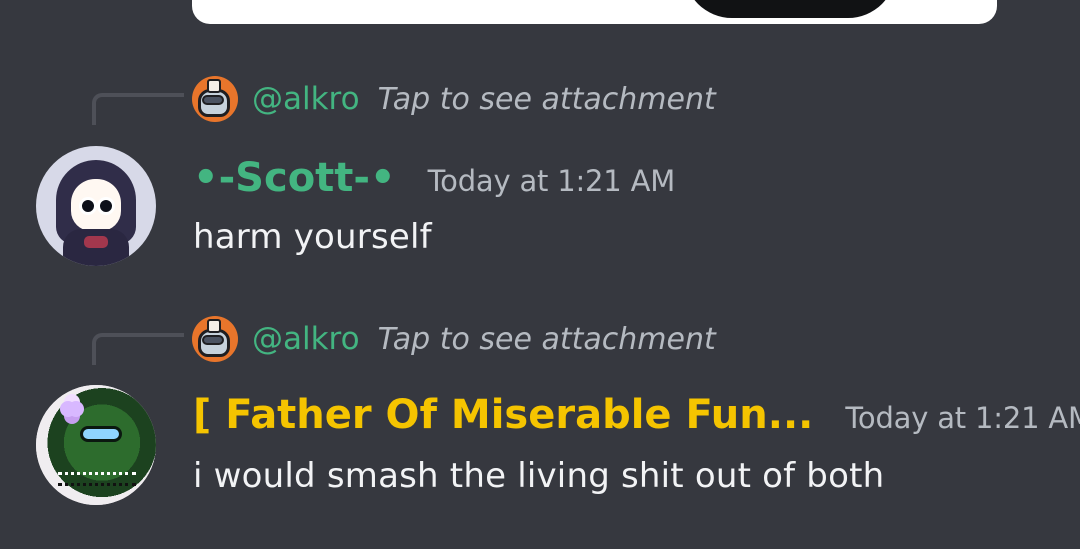 This screenshot has height=549, width=1080. What do you see at coordinates (101, 434) in the screenshot?
I see `green-crewmate-visor-shape` at bounding box center [101, 434].